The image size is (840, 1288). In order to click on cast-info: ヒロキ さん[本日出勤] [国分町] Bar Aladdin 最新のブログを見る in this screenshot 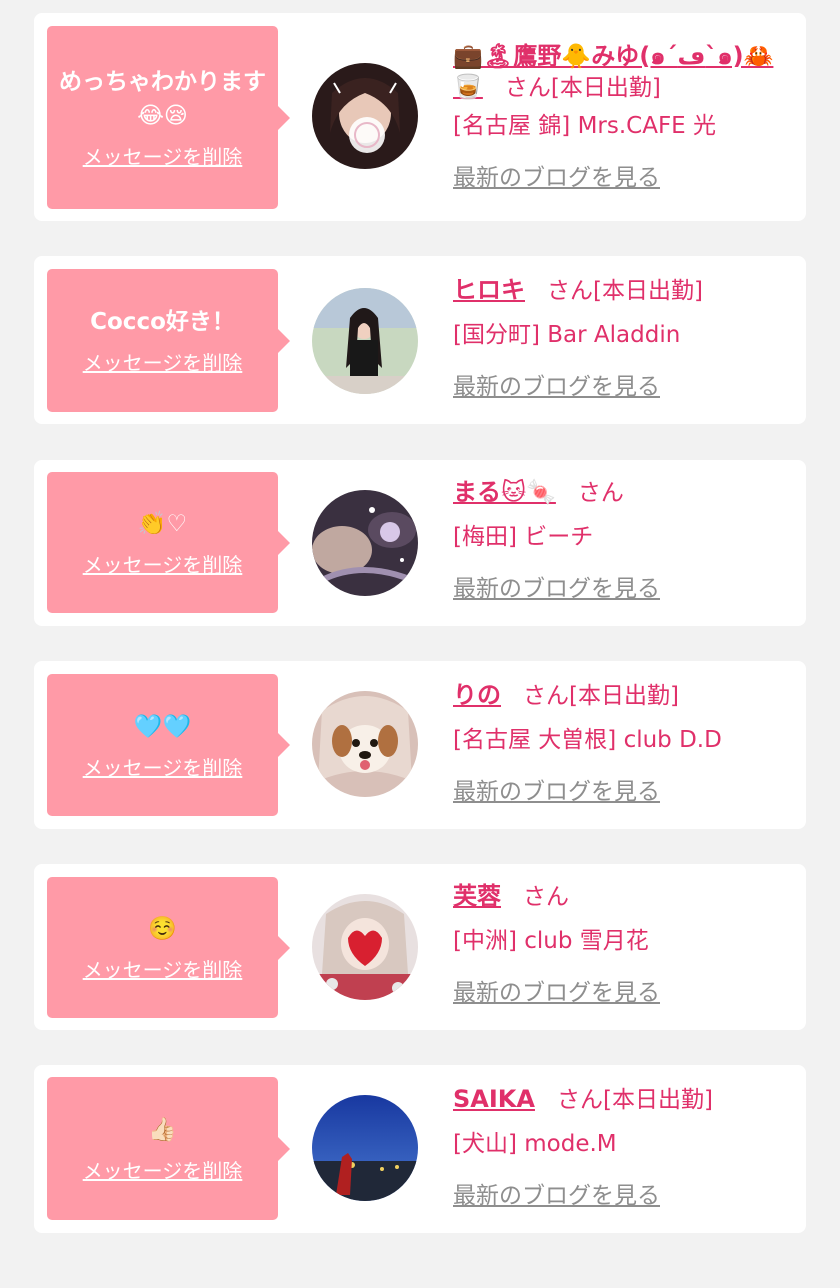, I will do `click(623, 338)`.